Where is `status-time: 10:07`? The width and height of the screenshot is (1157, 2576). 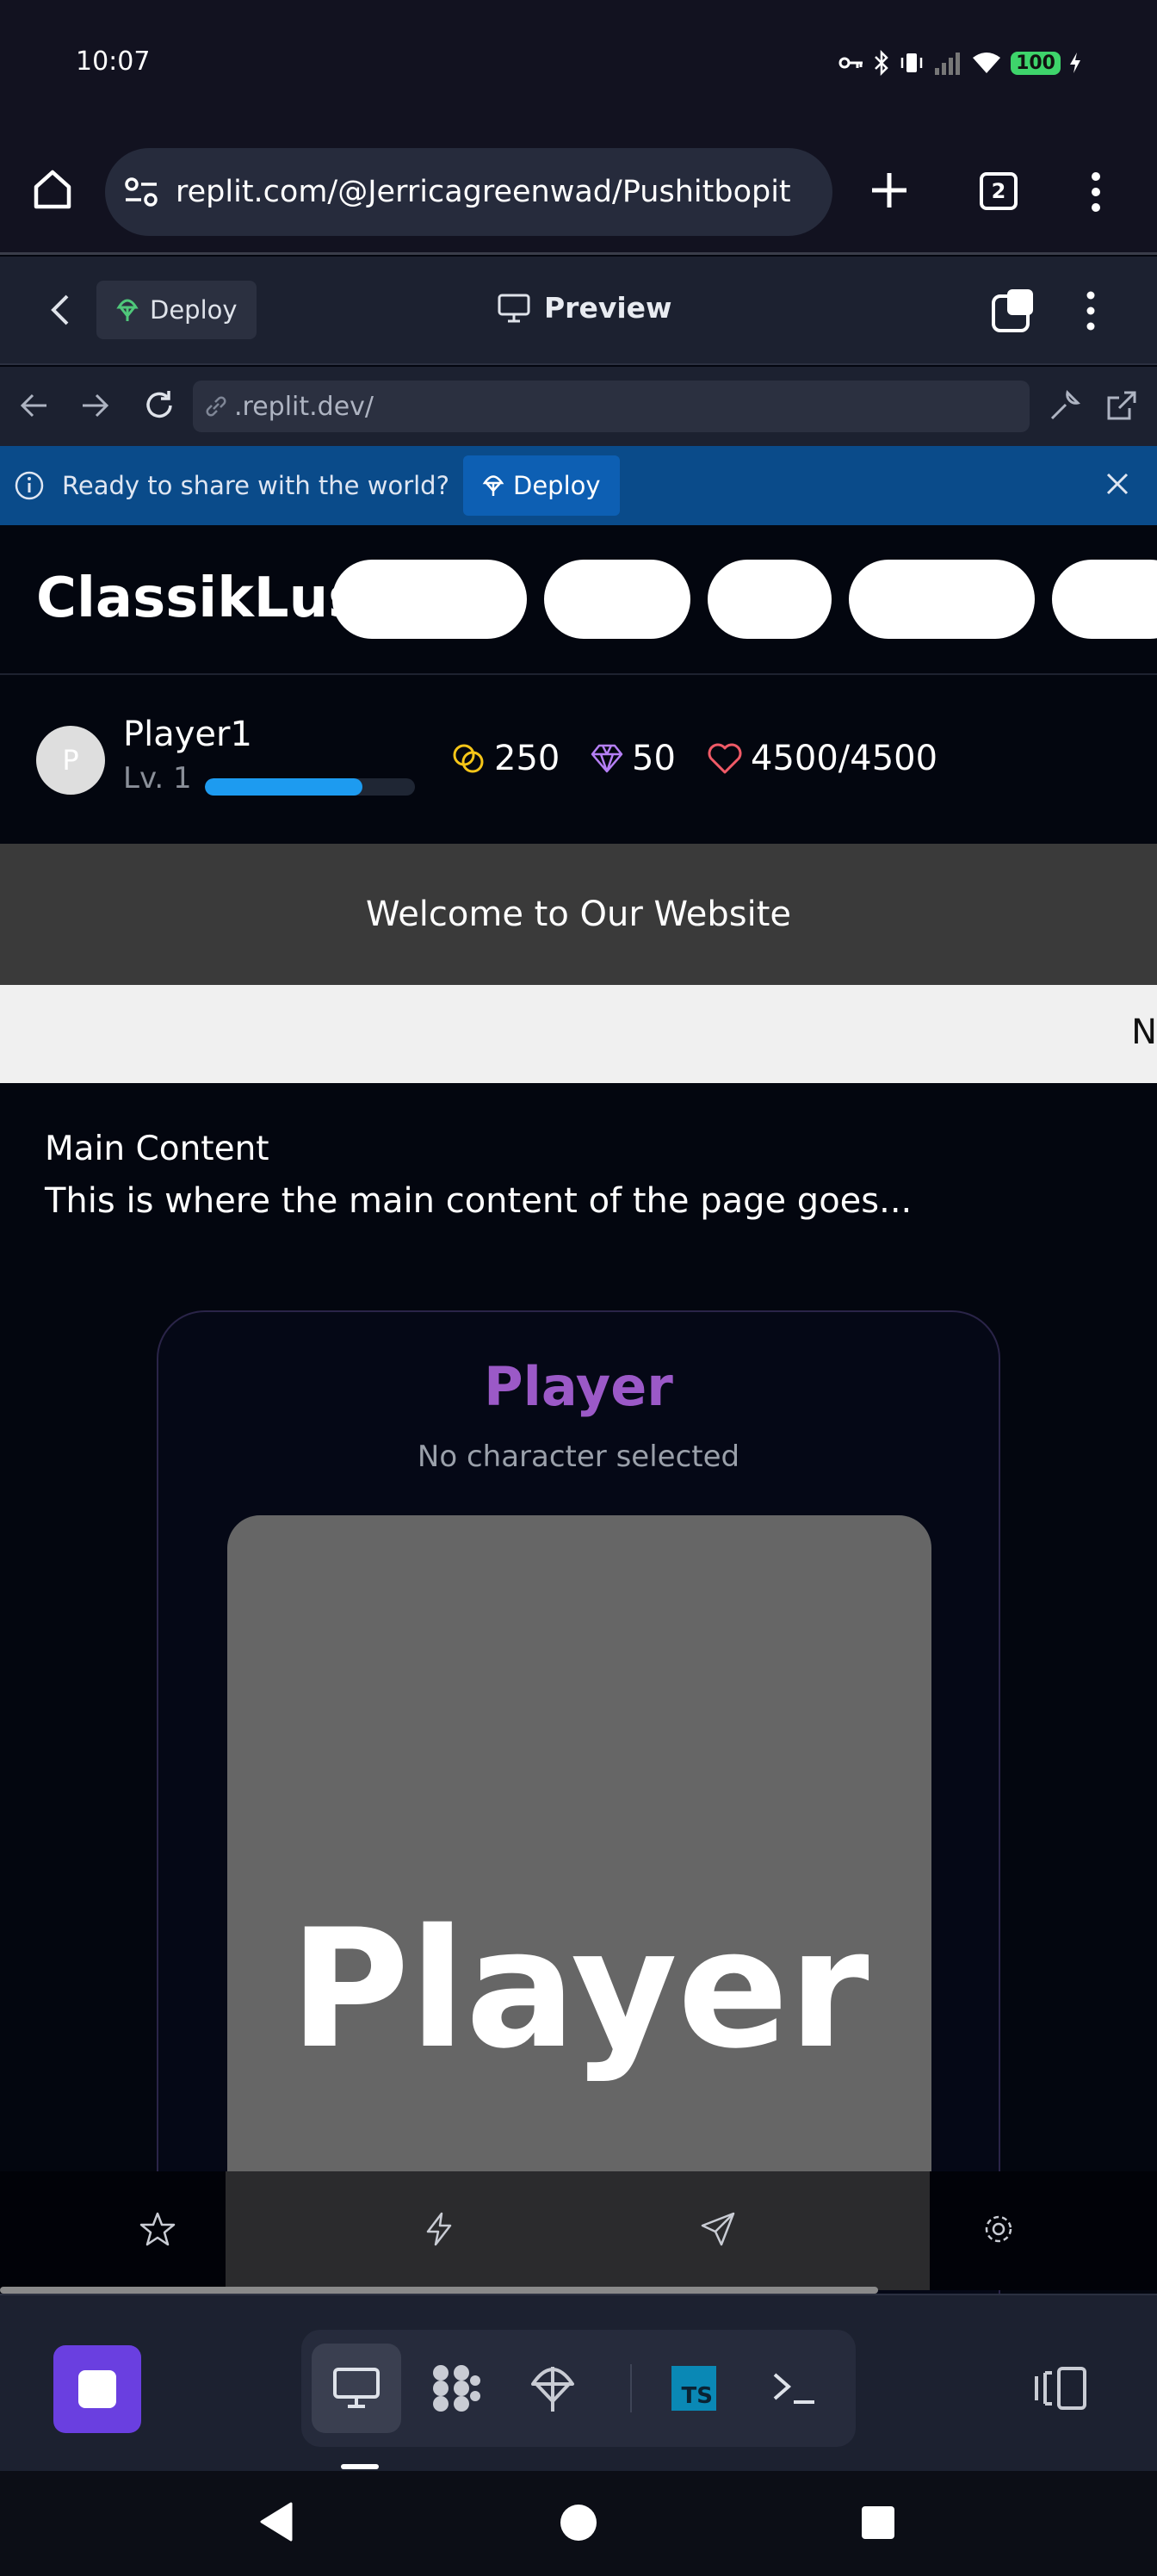 status-time: 10:07 is located at coordinates (114, 62).